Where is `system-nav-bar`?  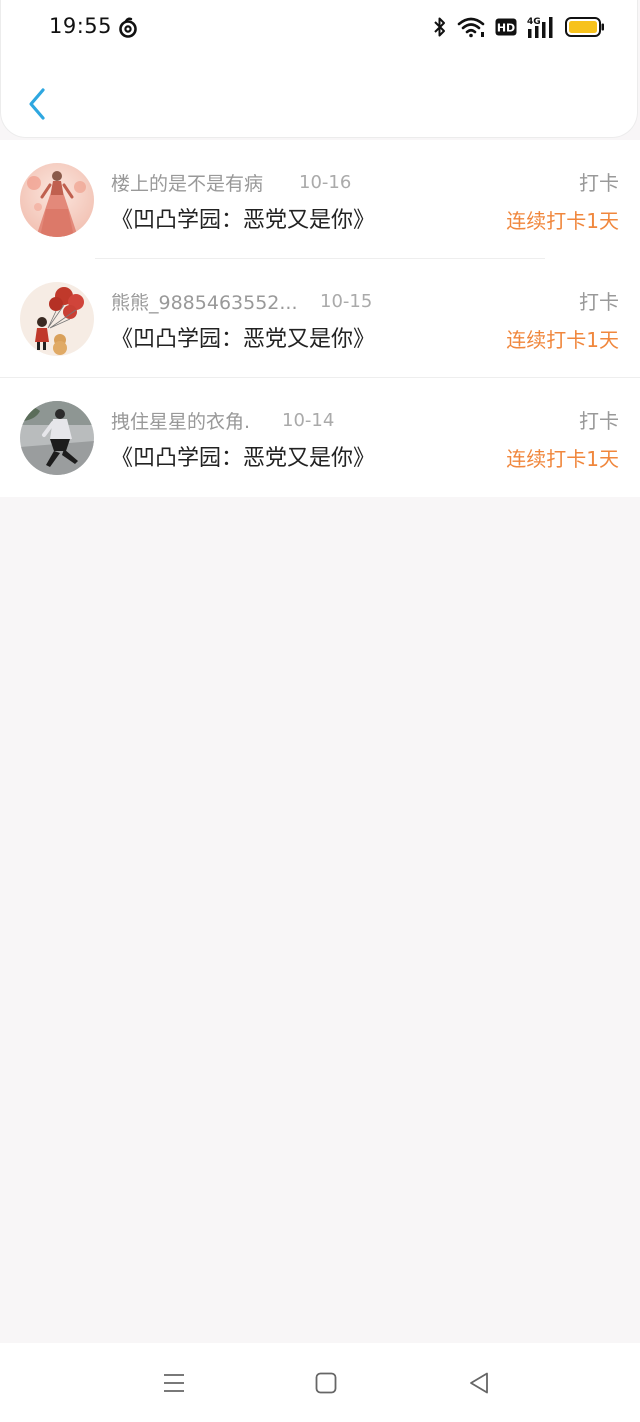
system-nav-bar is located at coordinates (320, 1382).